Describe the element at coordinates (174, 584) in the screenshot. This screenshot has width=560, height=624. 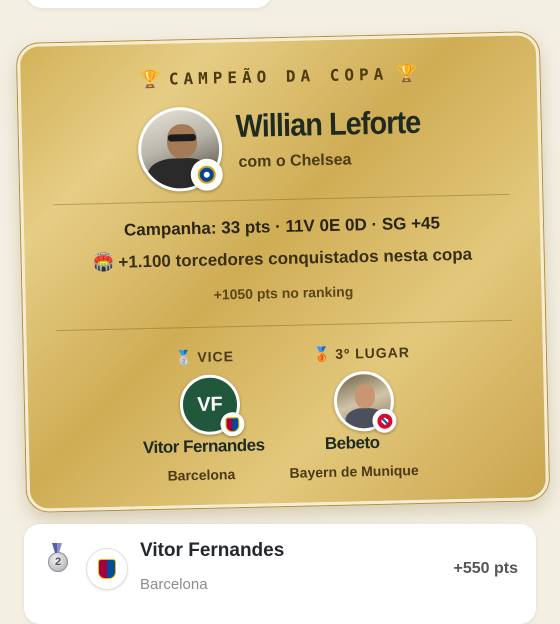
I see `rank-club: Barcelona` at that location.